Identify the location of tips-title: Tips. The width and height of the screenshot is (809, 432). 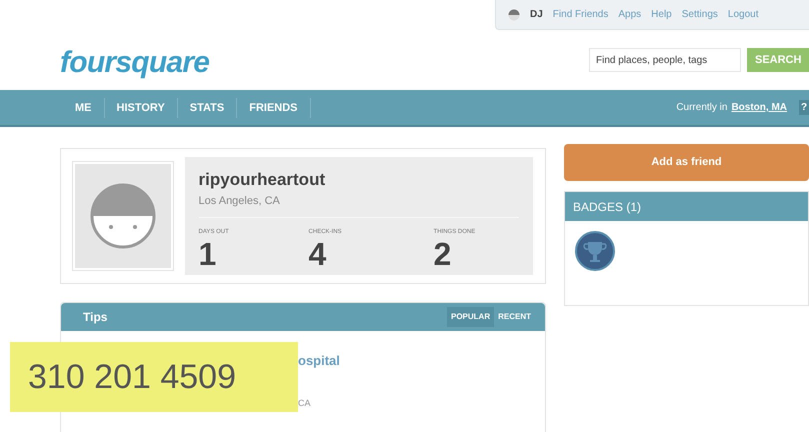
(95, 317).